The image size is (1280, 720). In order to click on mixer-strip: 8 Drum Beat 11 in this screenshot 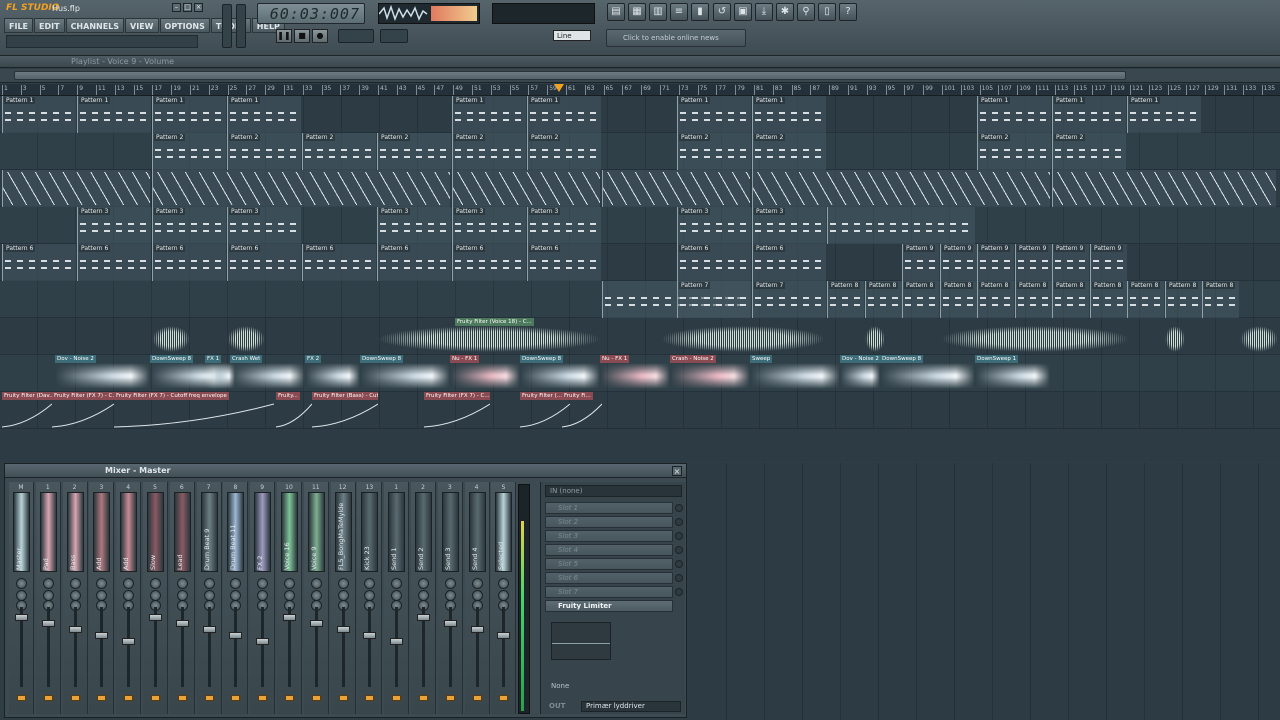, I will do `click(236, 598)`.